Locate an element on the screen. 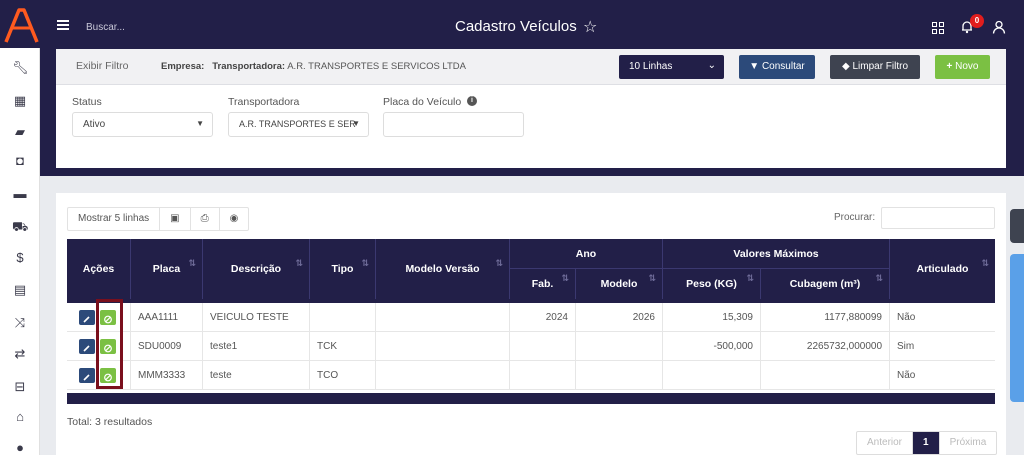  header-tipo-label: Tipo is located at coordinates (342, 269).